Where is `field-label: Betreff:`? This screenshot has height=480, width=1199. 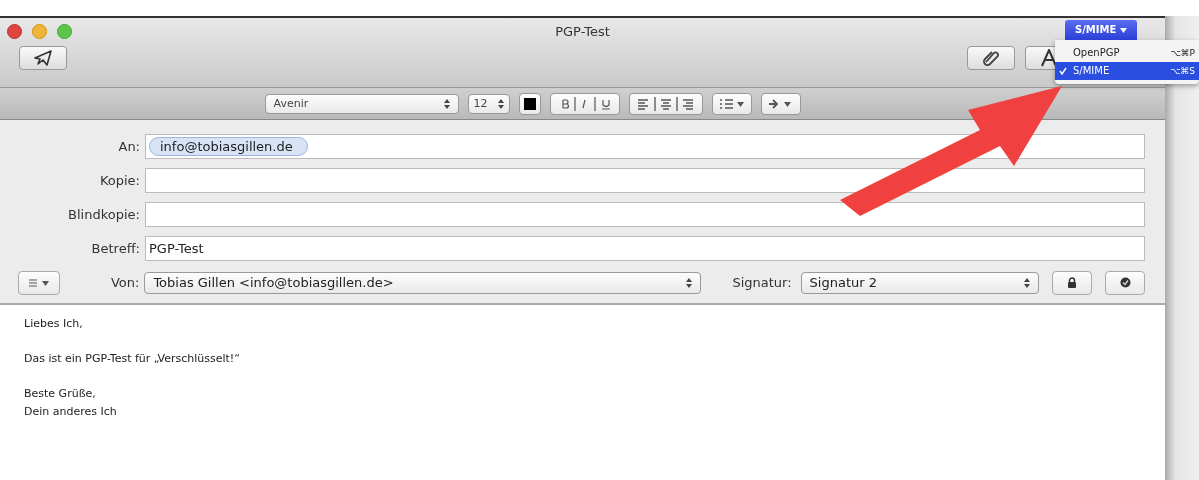 field-label: Betreff: is located at coordinates (115, 248).